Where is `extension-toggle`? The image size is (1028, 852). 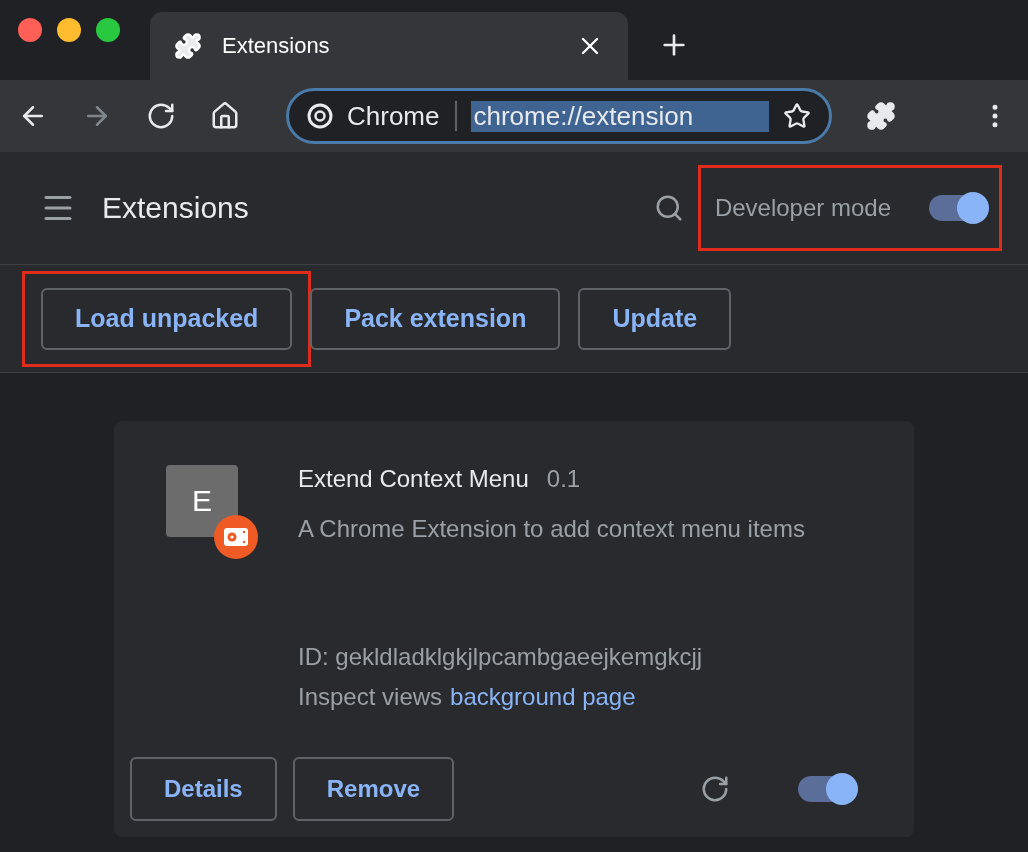
extension-toggle is located at coordinates (827, 789).